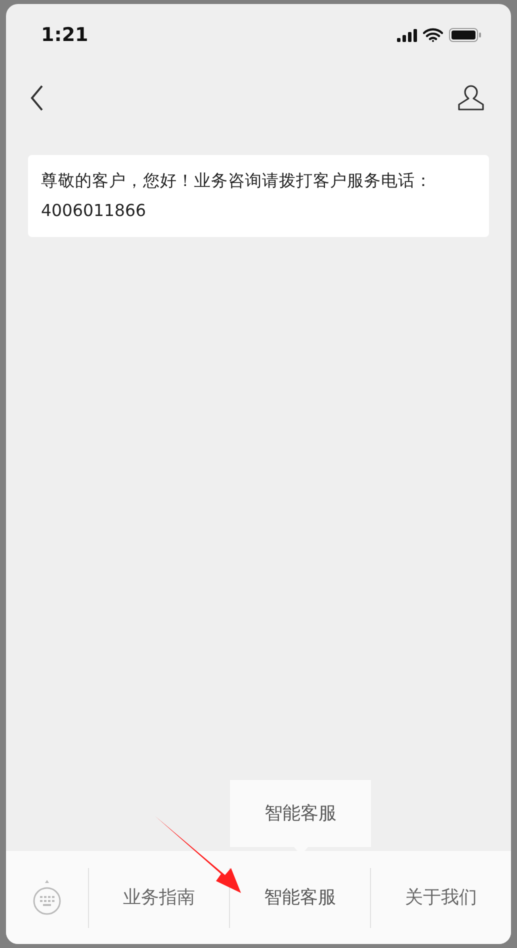 This screenshot has width=517, height=948. Describe the element at coordinates (258, 196) in the screenshot. I see `message-bubble: 尊敬的客户，您好！业务咨询请拨打客户服务电话：4006011866` at that location.